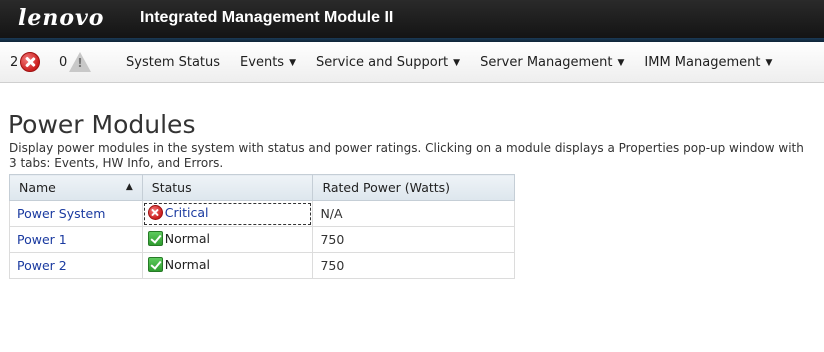  What do you see at coordinates (30, 62) in the screenshot?
I see `error-icon` at bounding box center [30, 62].